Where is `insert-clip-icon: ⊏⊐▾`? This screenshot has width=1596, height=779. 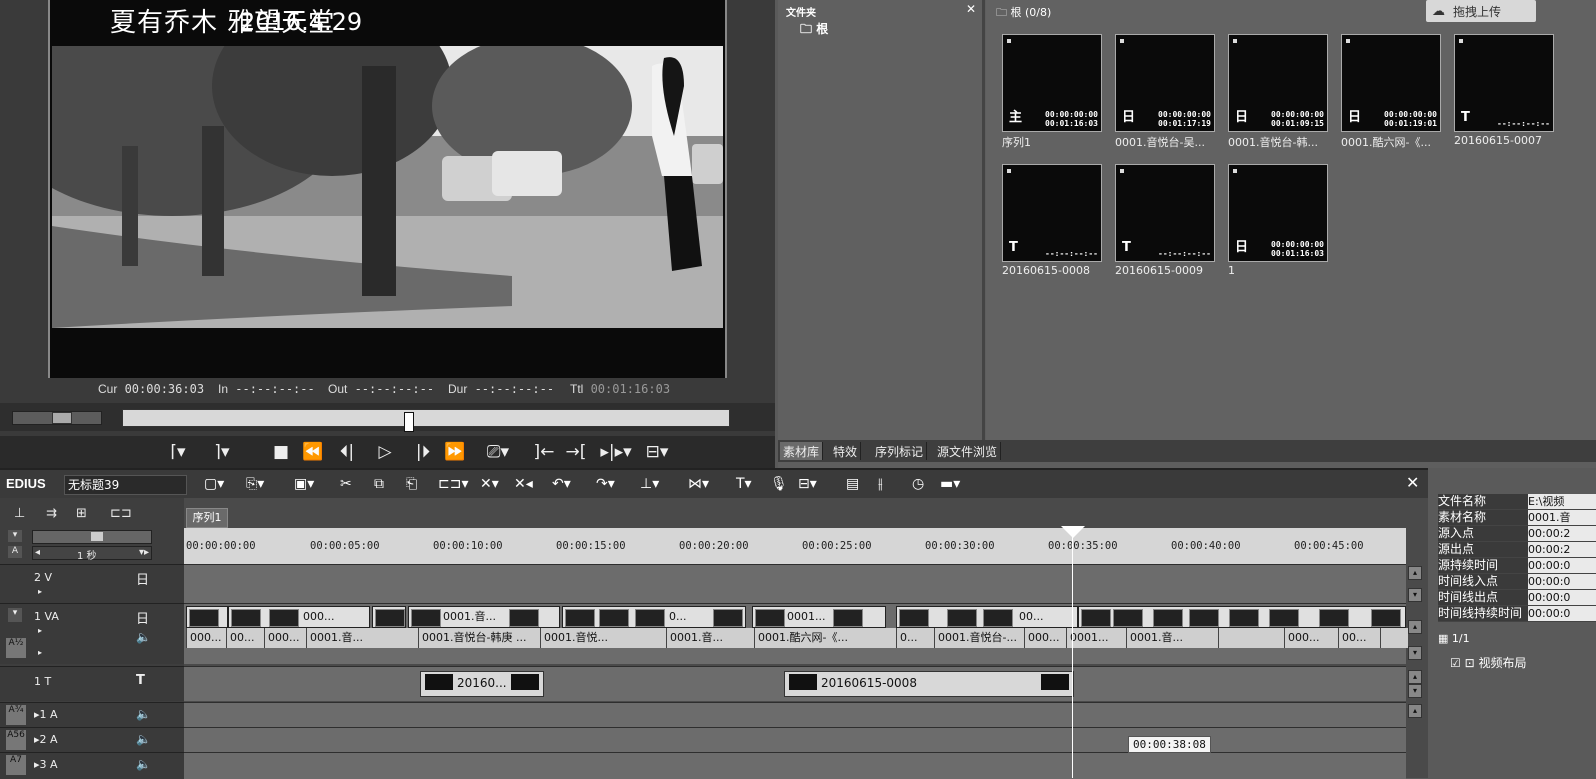 insert-clip-icon: ⊏⊐▾ is located at coordinates (453, 484).